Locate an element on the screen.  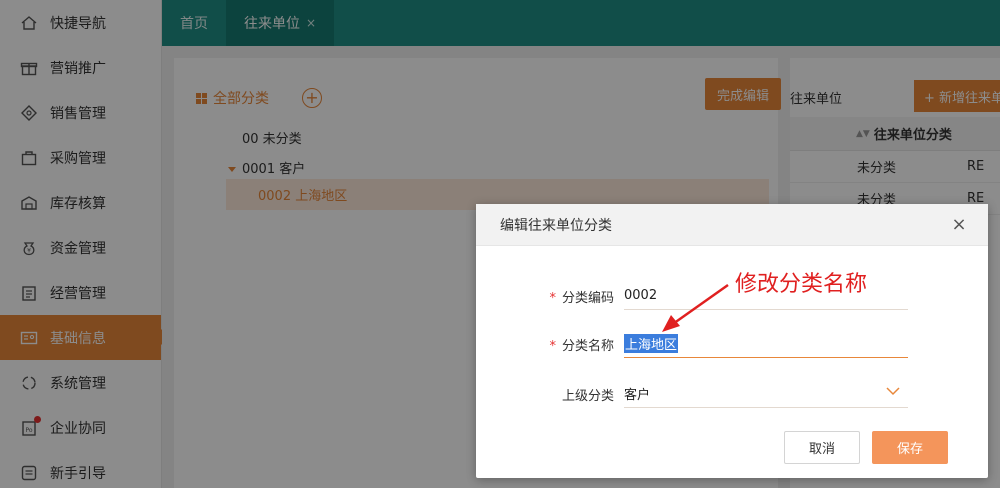
field-label: * 分类编码 is located at coordinates (581, 296).